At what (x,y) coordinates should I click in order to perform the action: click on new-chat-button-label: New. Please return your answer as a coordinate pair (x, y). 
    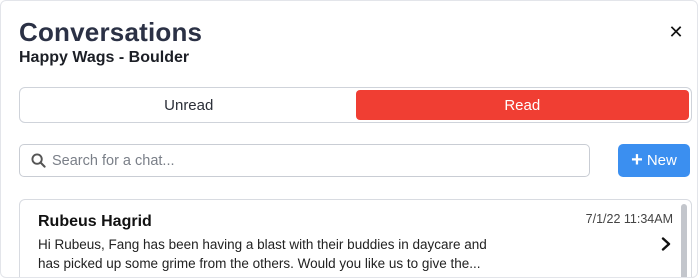
    Looking at the image, I should click on (661, 160).